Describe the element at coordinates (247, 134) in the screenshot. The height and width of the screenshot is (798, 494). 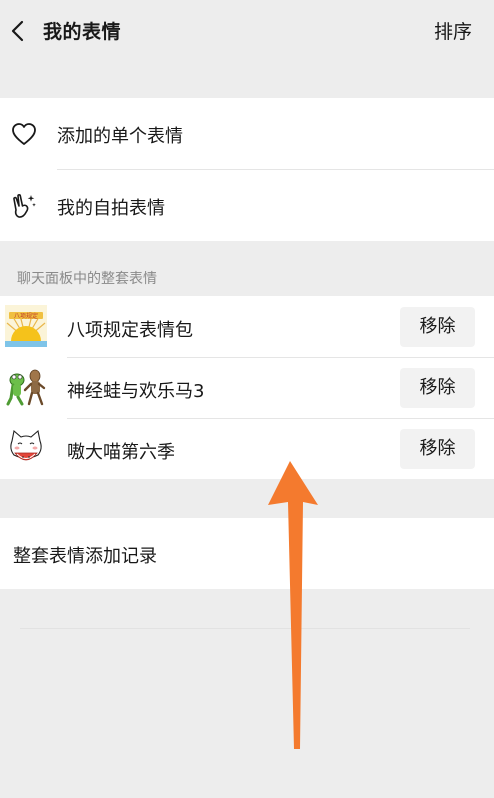
I see `added-single-stickers-item: 添加的单个表情` at that location.